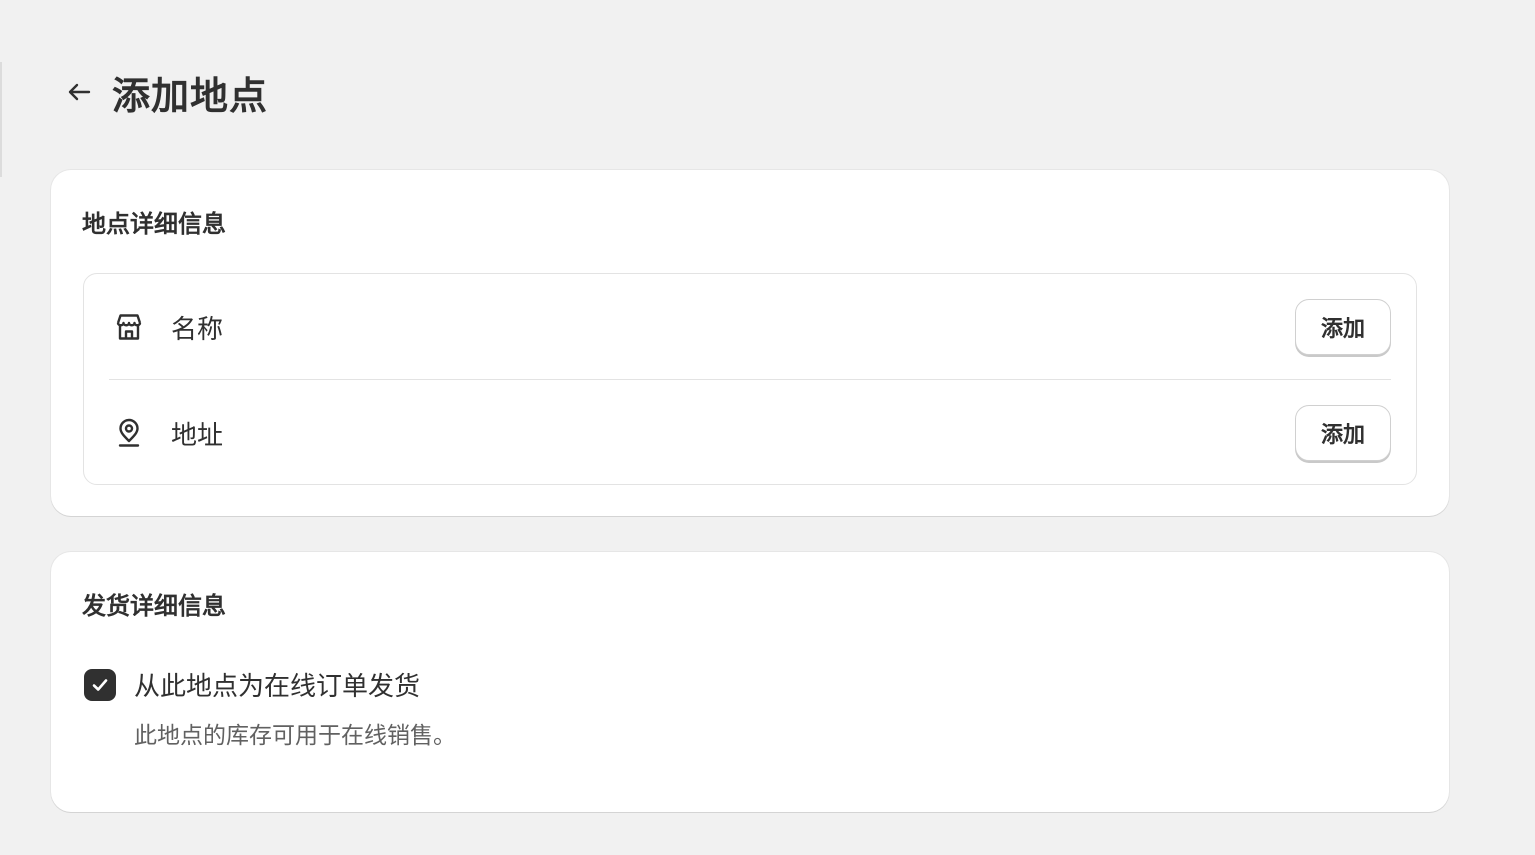 This screenshot has width=1535, height=855. Describe the element at coordinates (197, 329) in the screenshot. I see `name-label: 名称` at that location.